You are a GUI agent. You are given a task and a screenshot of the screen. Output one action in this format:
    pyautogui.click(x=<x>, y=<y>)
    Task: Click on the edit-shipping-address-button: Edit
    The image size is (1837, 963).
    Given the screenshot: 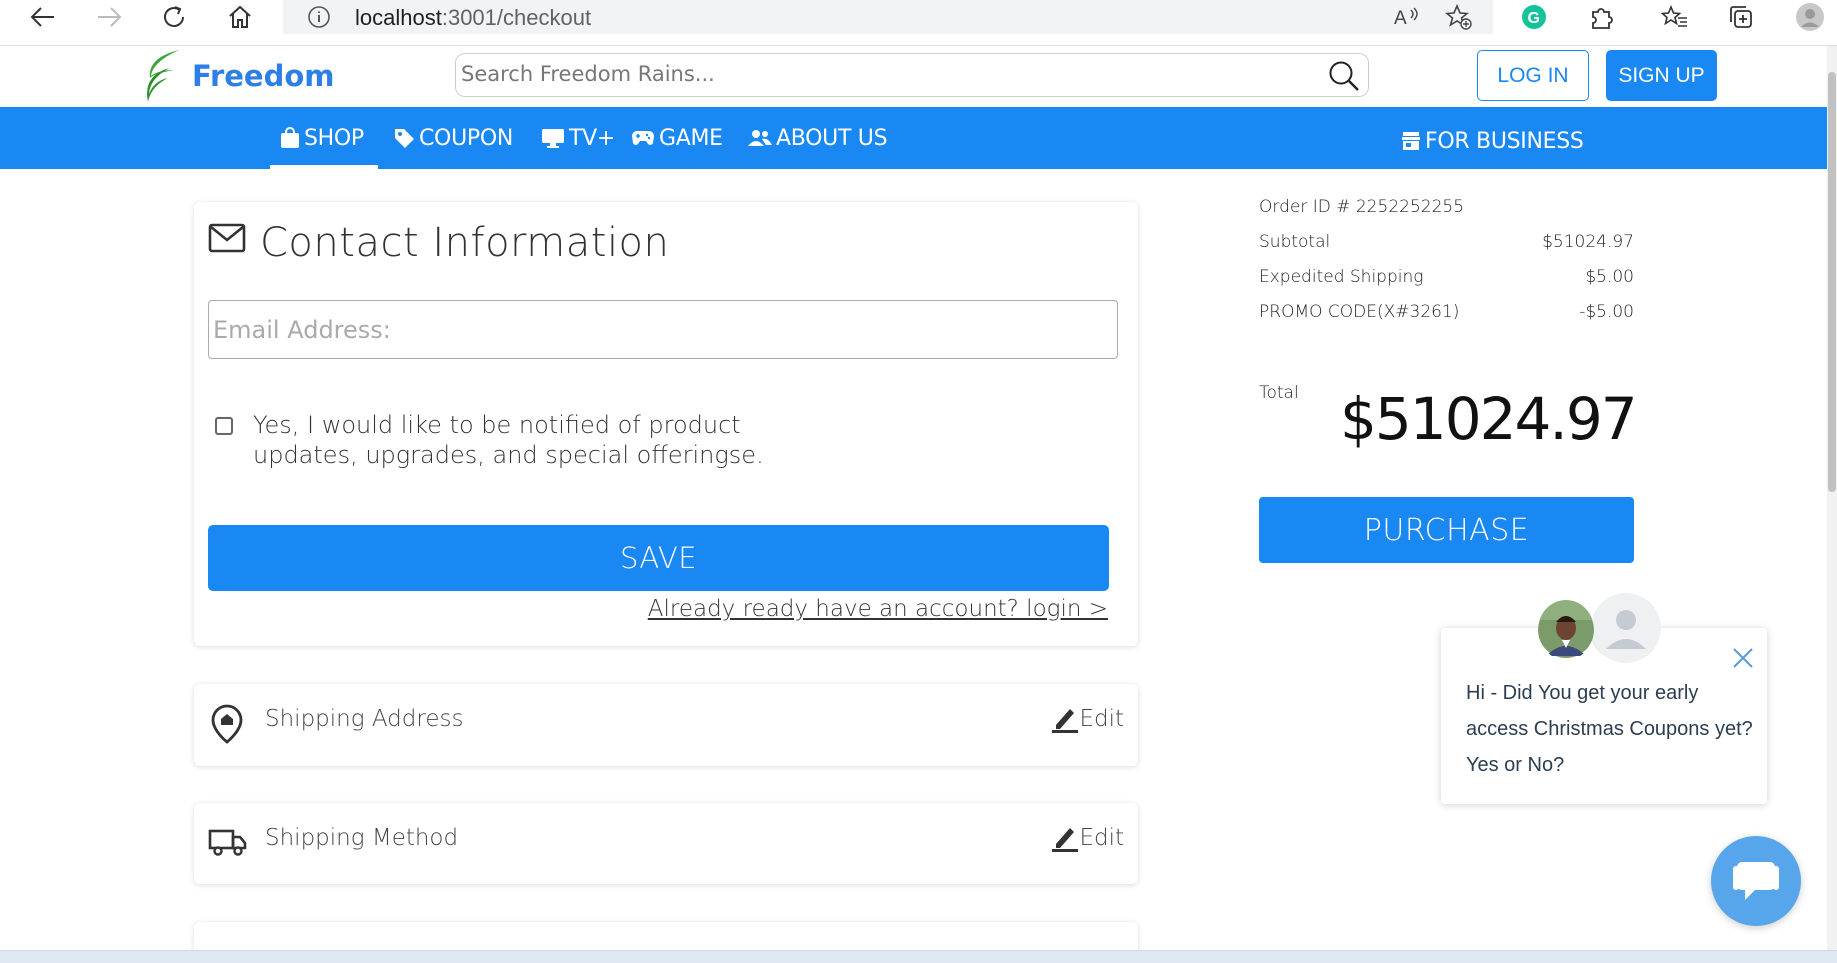 What is the action you would take?
    pyautogui.click(x=1087, y=719)
    